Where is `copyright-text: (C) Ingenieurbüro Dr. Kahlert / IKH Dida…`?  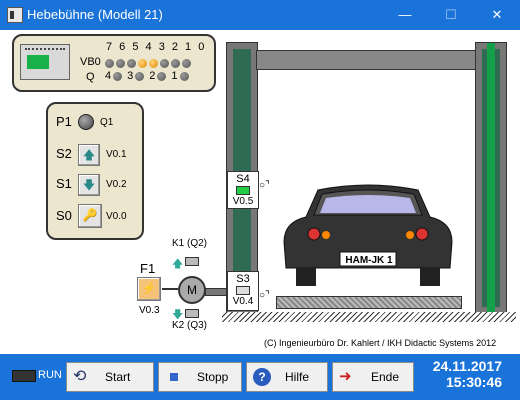 copyright-text: (C) Ingenieurbüro Dr. Kahlert / IKH Dida… is located at coordinates (380, 343).